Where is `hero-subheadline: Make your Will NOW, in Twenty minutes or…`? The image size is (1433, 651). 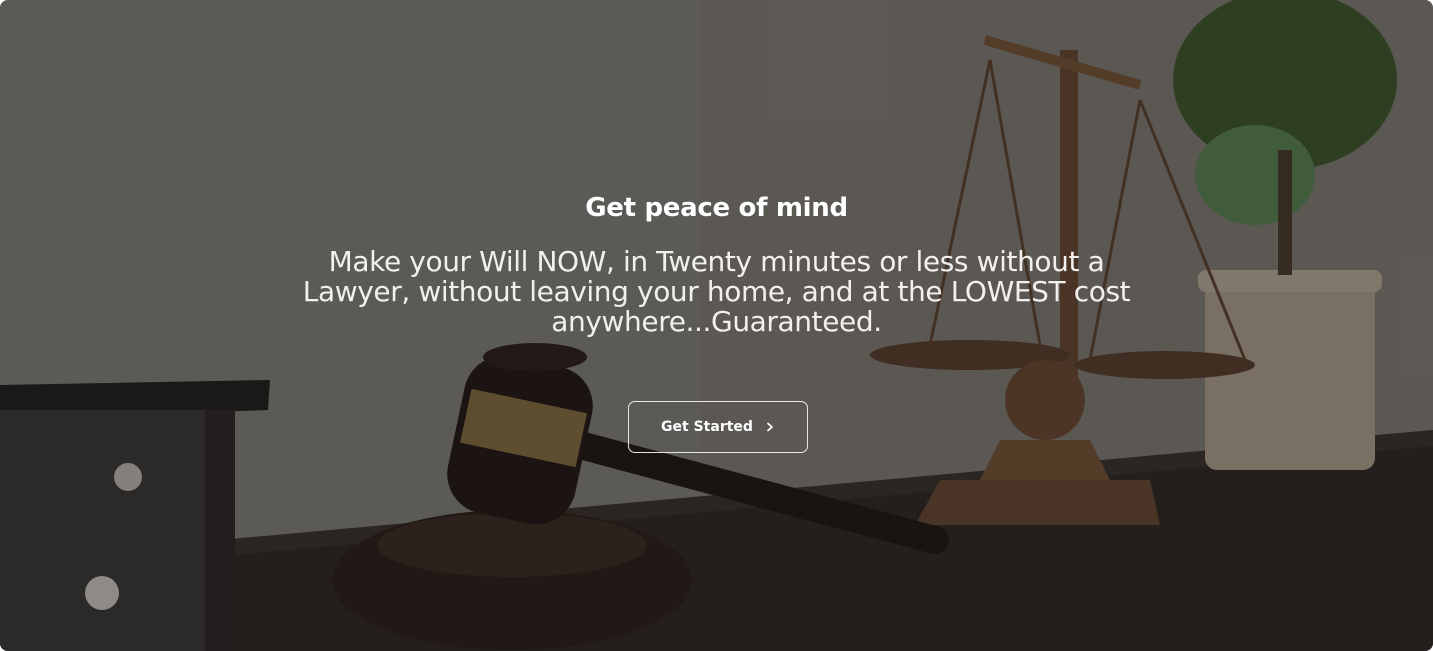
hero-subheadline: Make your Will NOW, in Twenty minutes or… is located at coordinates (716, 291).